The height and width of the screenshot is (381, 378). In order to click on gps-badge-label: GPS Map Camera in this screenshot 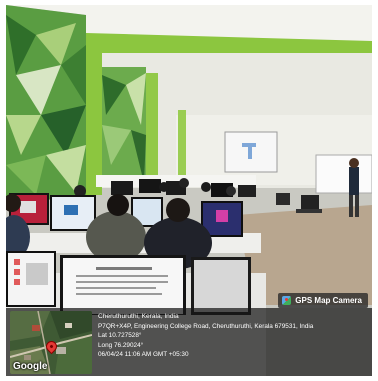, I will do `click(328, 300)`.